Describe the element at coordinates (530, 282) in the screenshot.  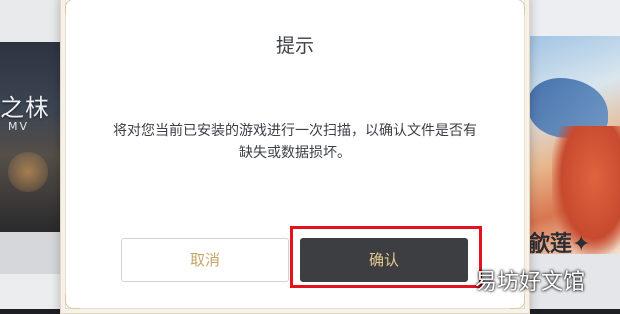
I see `watermark: 易坊好文馆` at that location.